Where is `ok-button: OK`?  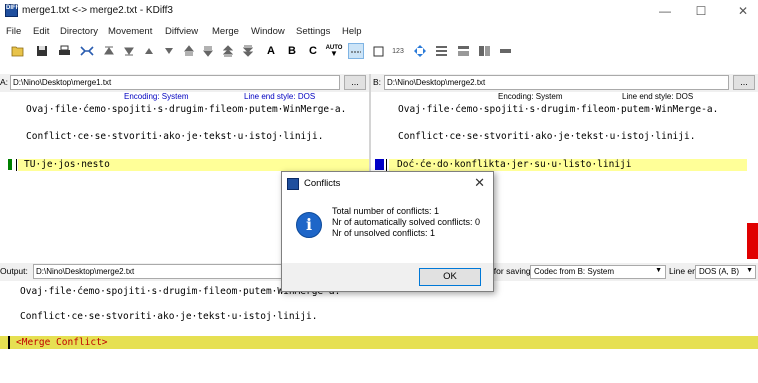
ok-button: OK is located at coordinates (450, 277).